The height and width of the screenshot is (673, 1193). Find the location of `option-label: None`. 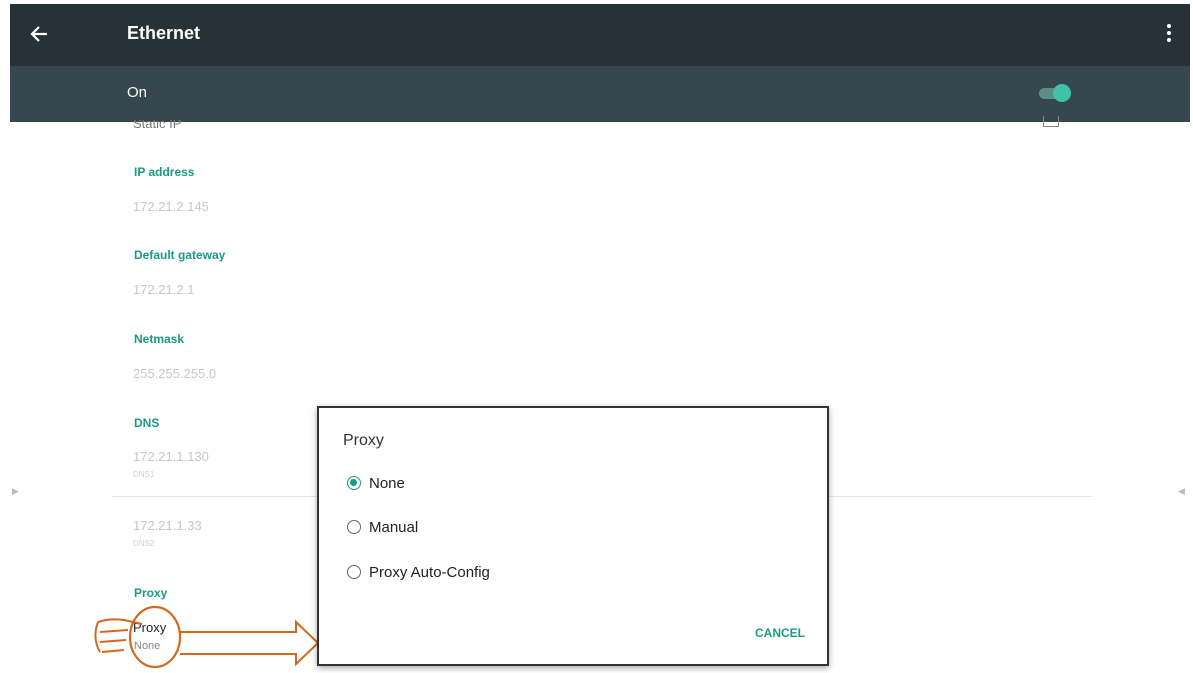

option-label: None is located at coordinates (387, 483).